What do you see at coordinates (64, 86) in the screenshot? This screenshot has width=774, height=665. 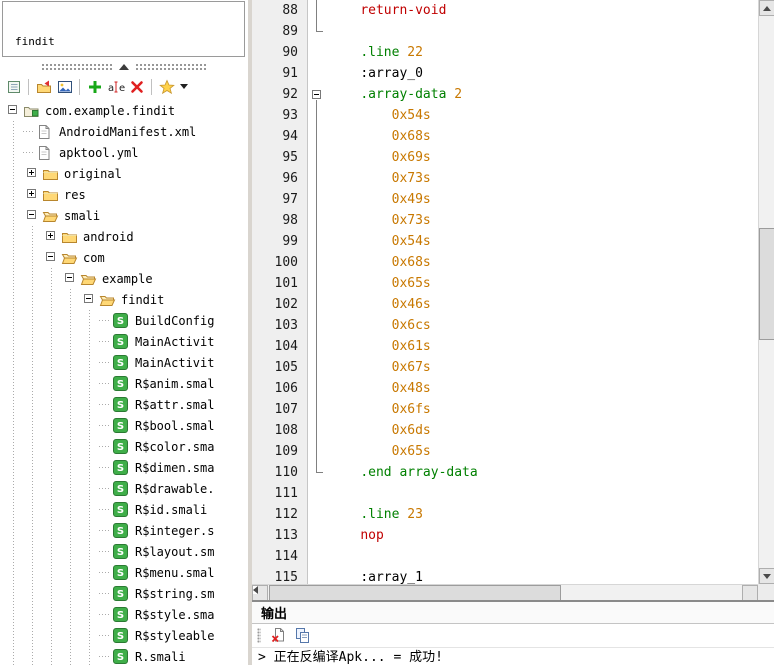 I see `image-viewer-icon` at bounding box center [64, 86].